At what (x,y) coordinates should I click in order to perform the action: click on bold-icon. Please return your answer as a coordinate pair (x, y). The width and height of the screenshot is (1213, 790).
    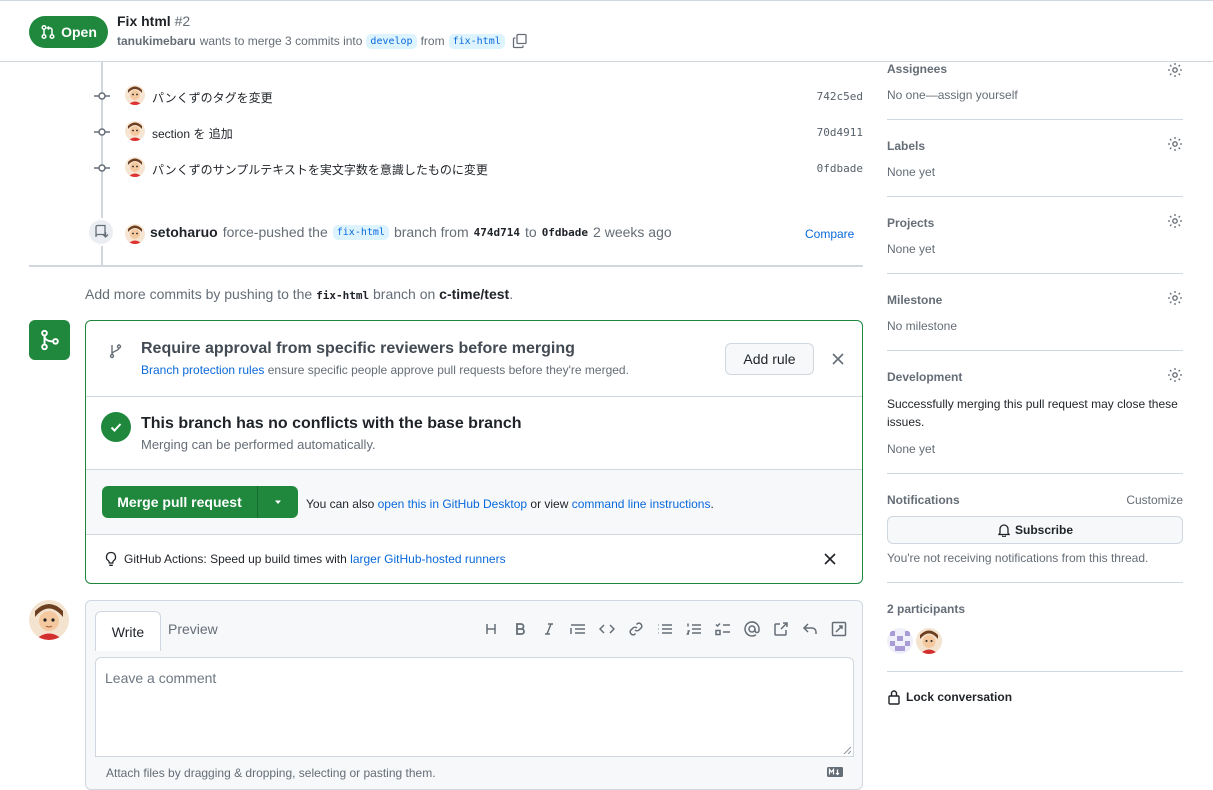
    Looking at the image, I should click on (519, 629).